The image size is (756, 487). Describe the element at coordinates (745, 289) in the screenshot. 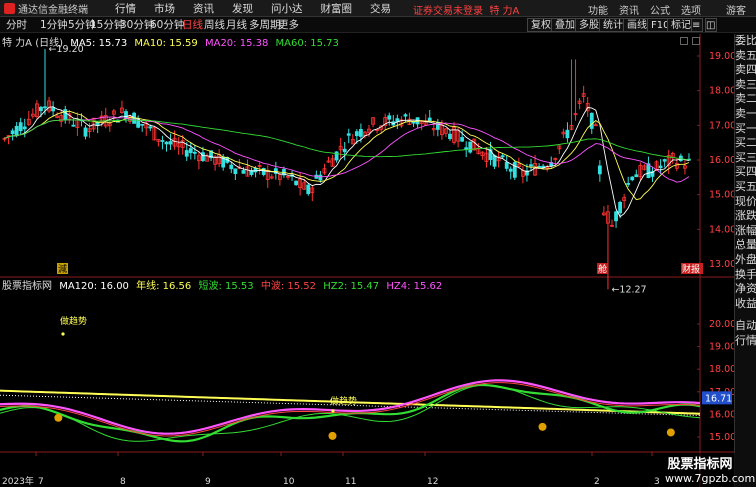

I see `side-jingzi: 净资` at that location.